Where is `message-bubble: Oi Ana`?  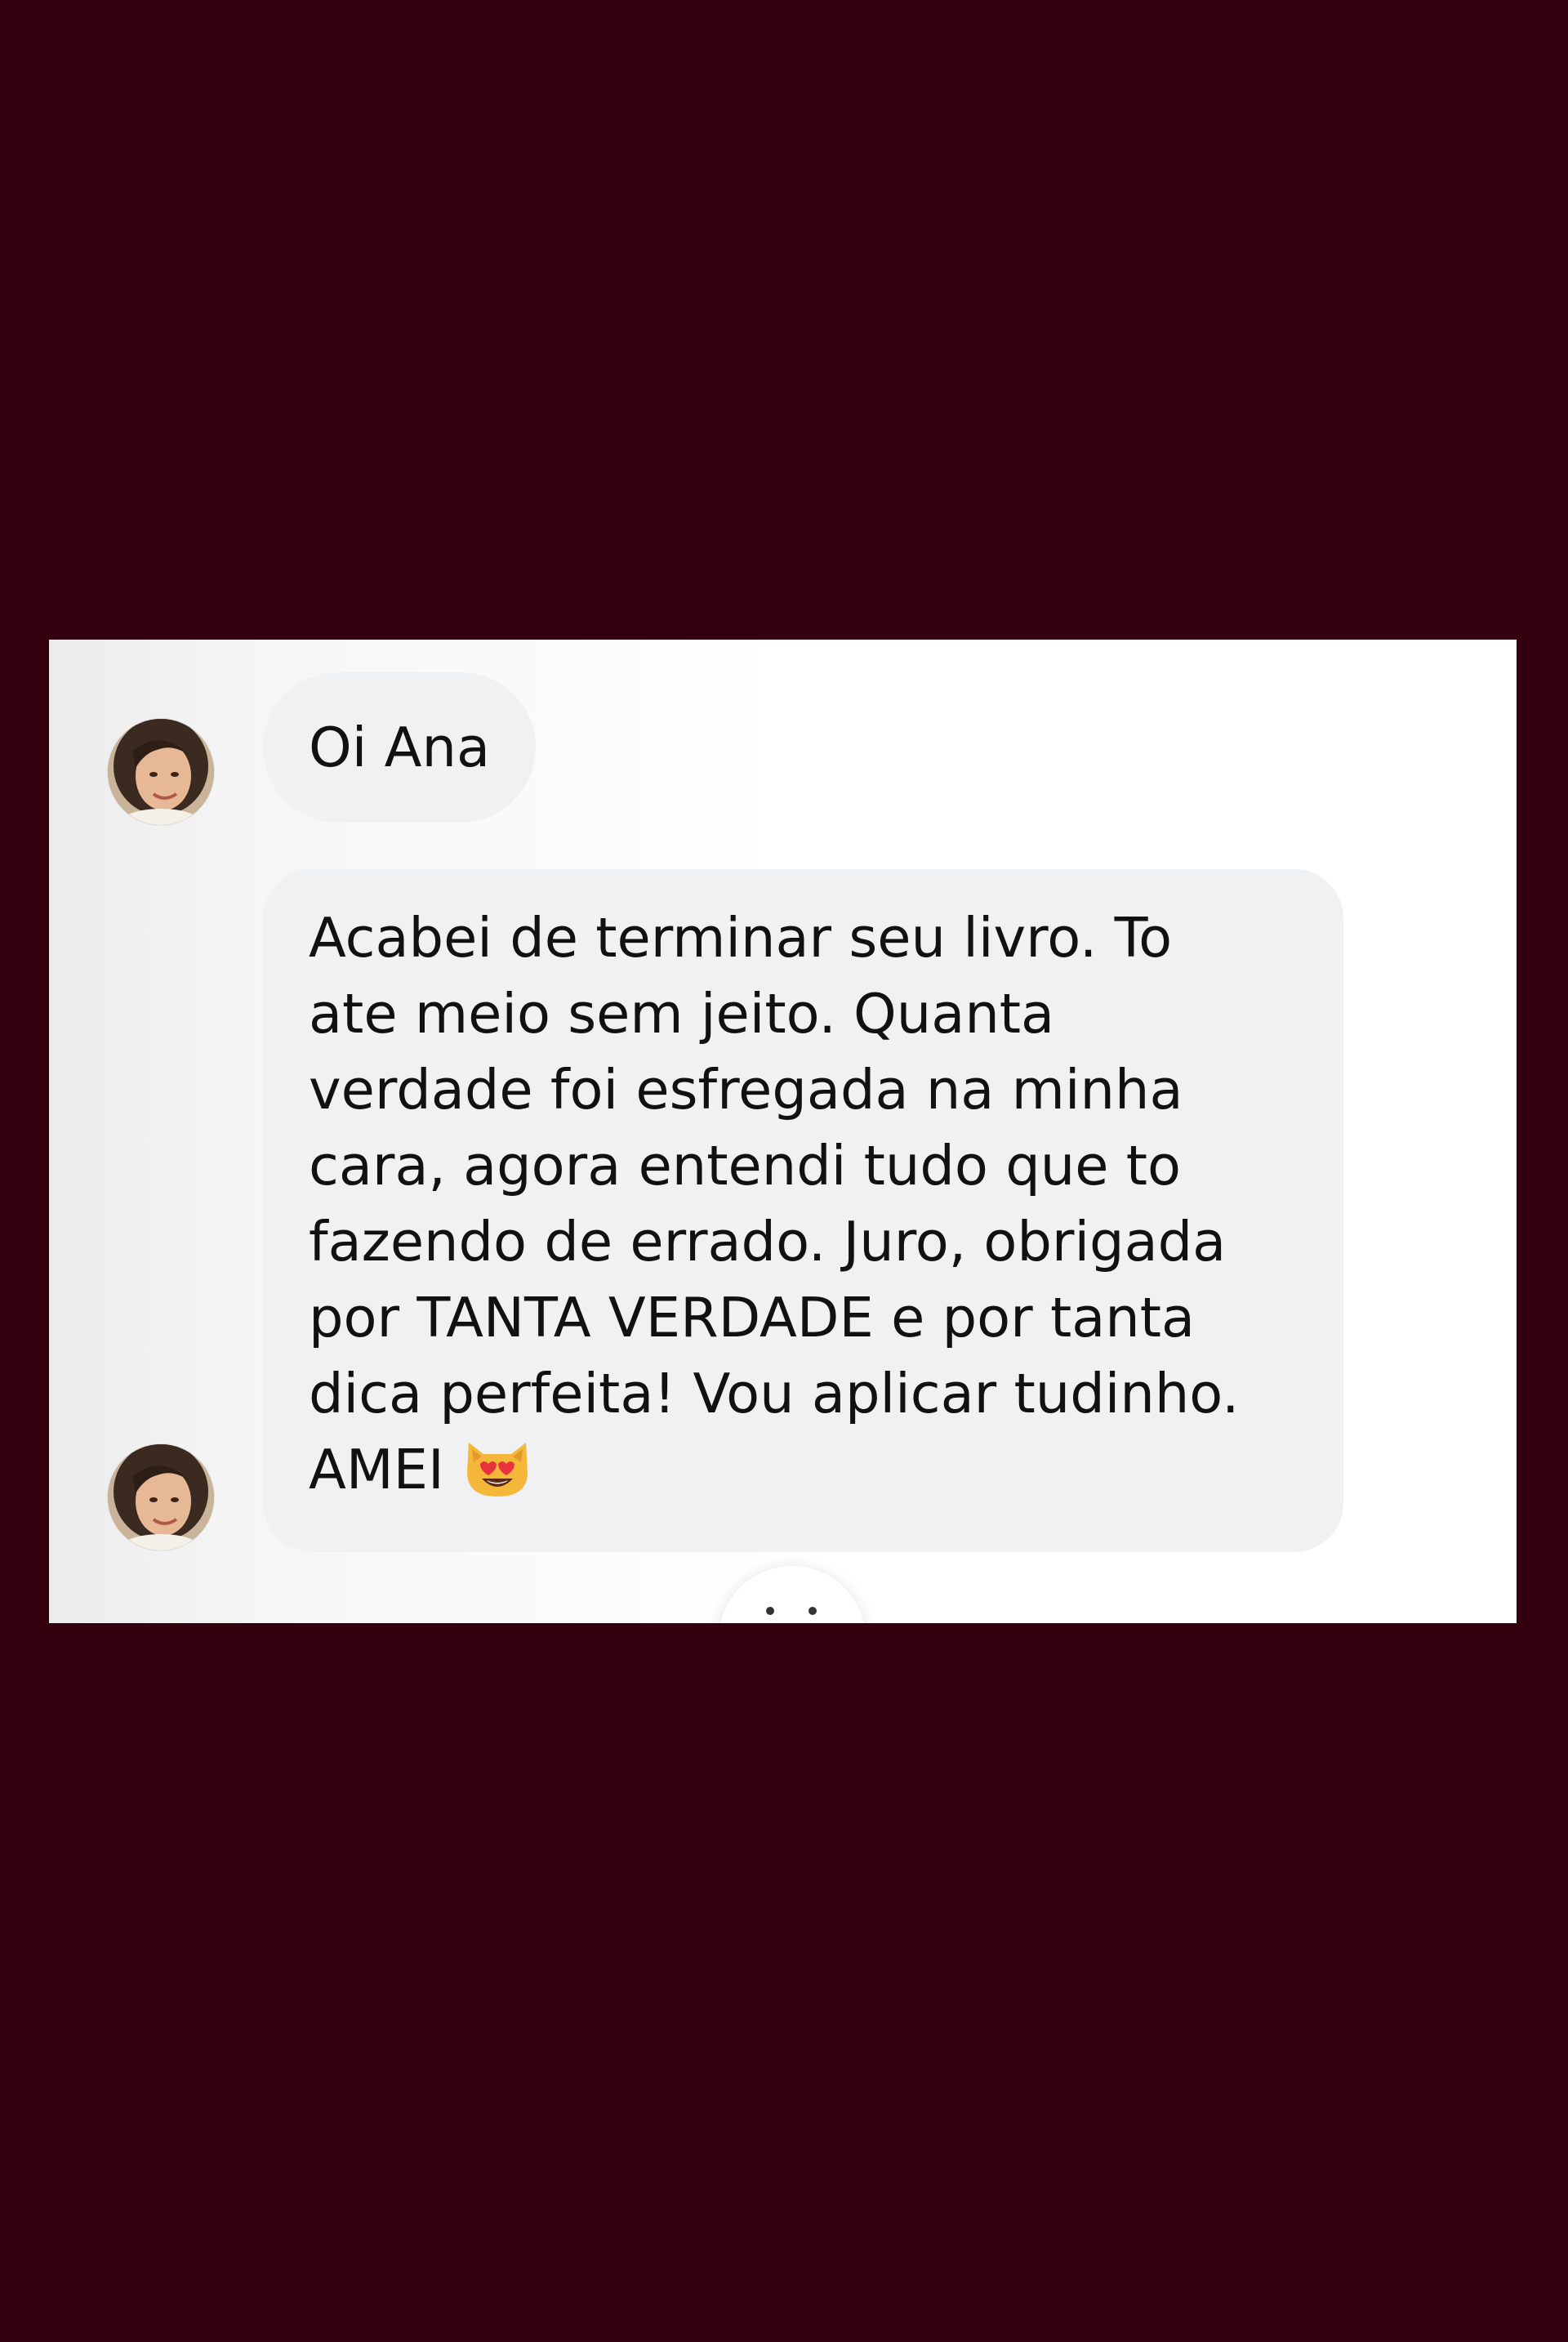
message-bubble: Oi Ana is located at coordinates (400, 747).